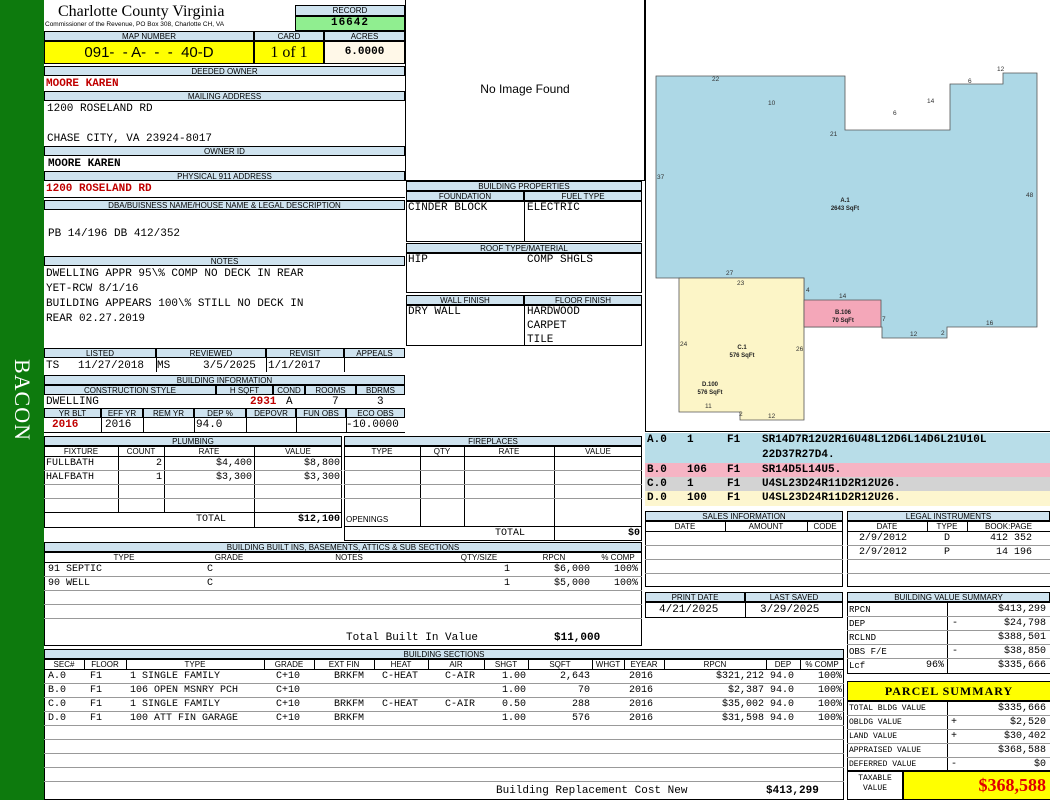  I want to click on sketch-dimension: 7, so click(884, 319).